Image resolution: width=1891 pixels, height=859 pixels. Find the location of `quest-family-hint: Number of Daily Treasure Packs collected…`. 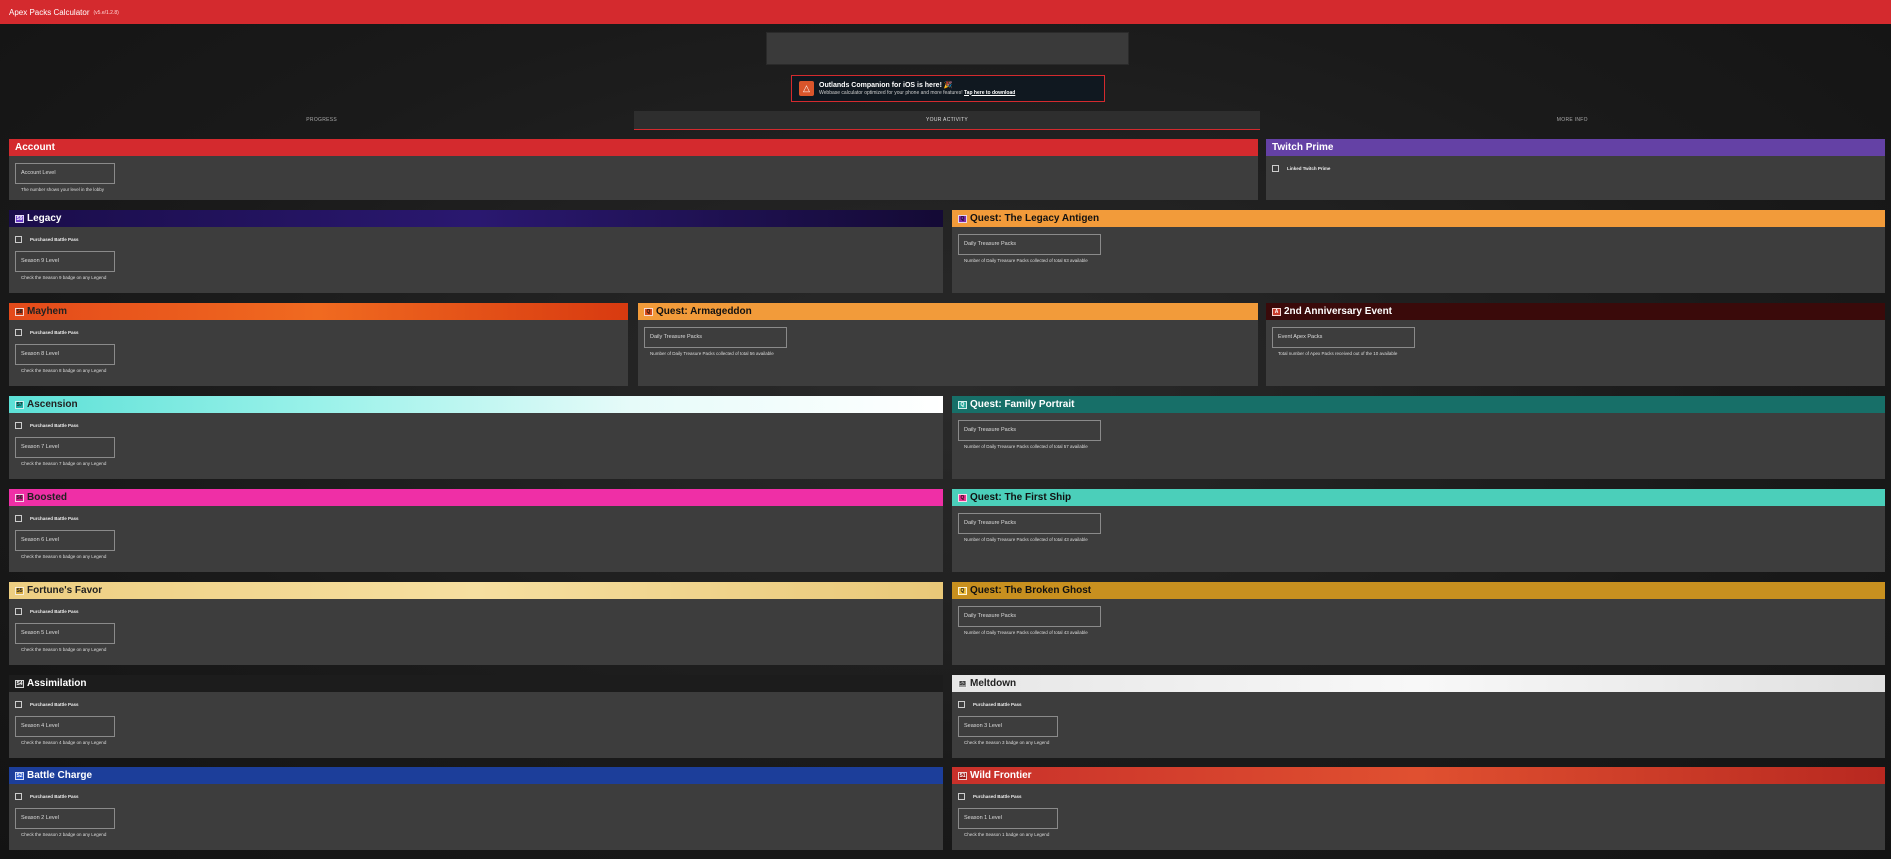

quest-family-hint: Number of Daily Treasure Packs collected… is located at coordinates (1026, 446).